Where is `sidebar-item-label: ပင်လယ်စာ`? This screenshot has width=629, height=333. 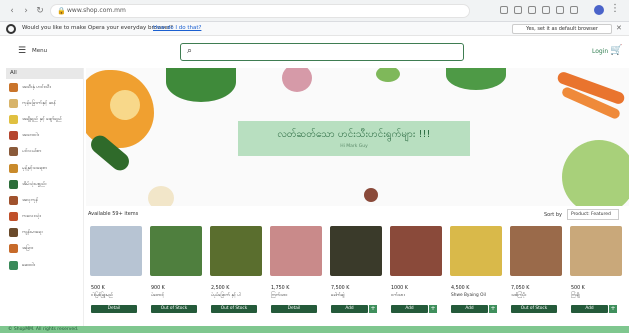
sidebar-item-label: ပင်လယ်စာ is located at coordinates (32, 152).